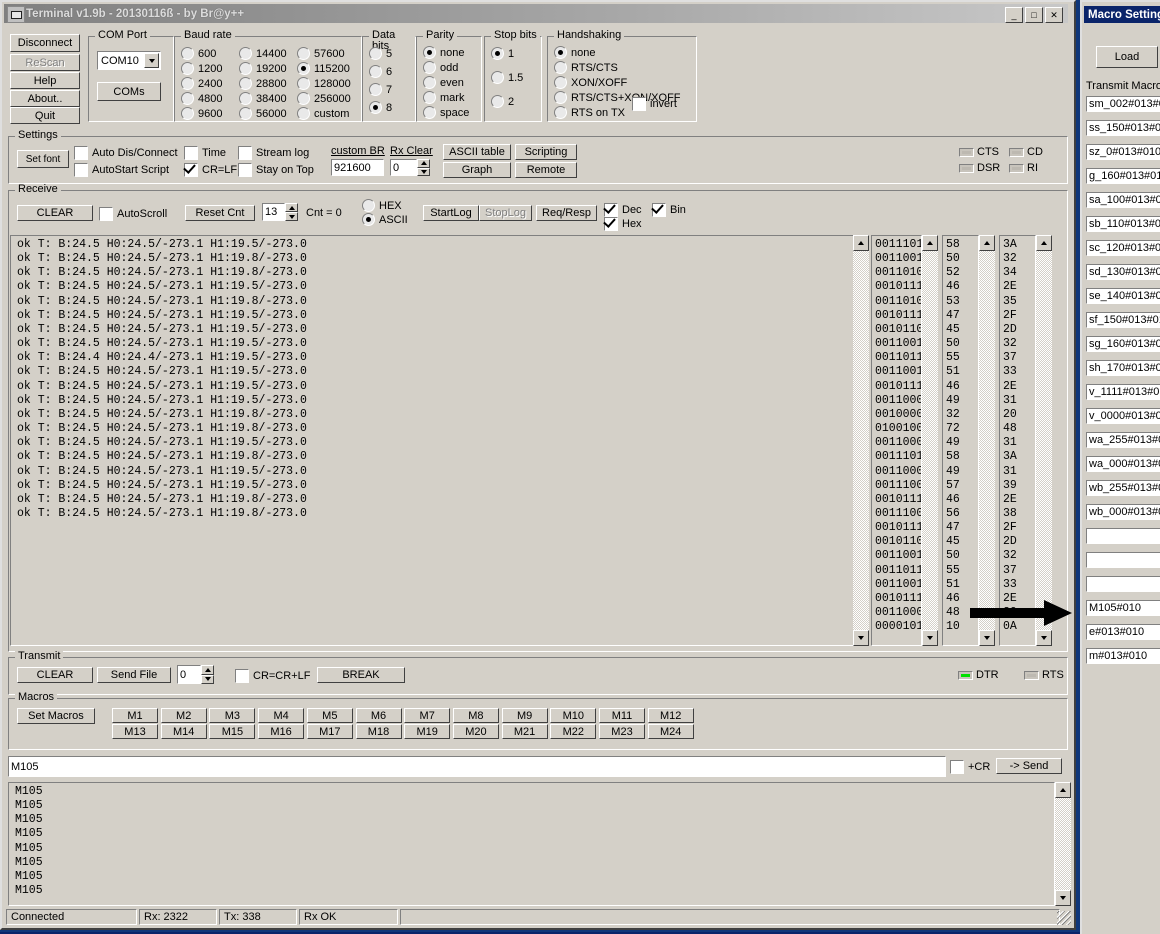 The image size is (1160, 934). Describe the element at coordinates (566, 213) in the screenshot. I see `reqresp-button: Req/Resp` at that location.